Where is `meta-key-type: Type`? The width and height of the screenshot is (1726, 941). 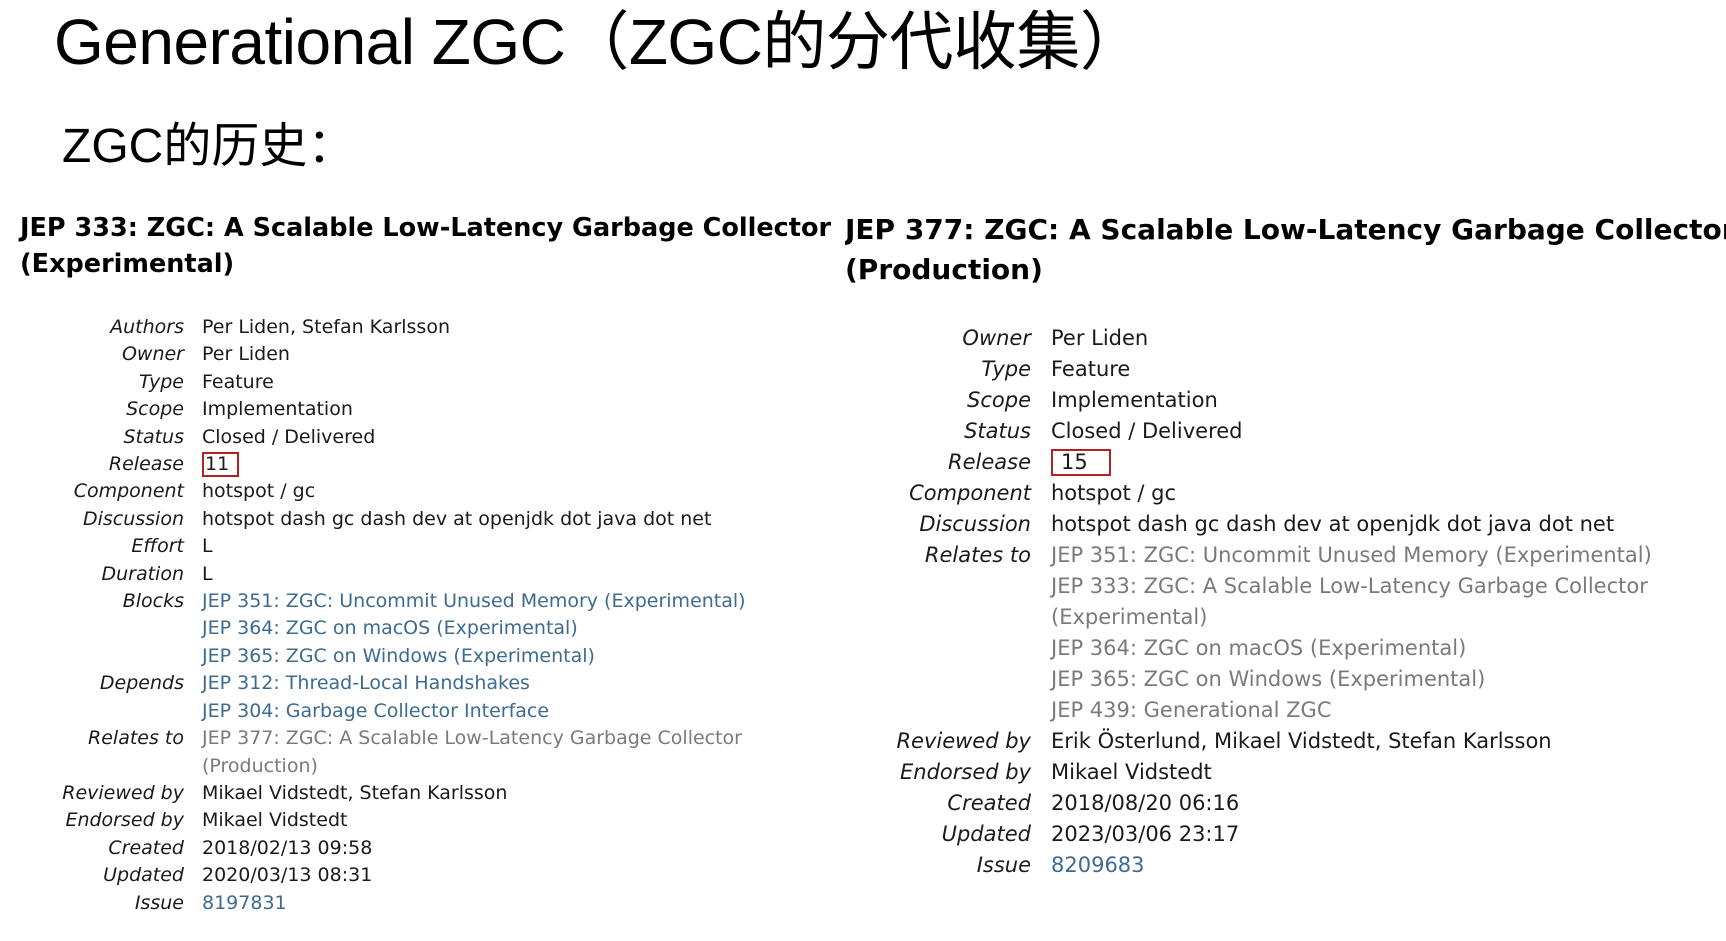
meta-key-type: Type is located at coordinates (1006, 369).